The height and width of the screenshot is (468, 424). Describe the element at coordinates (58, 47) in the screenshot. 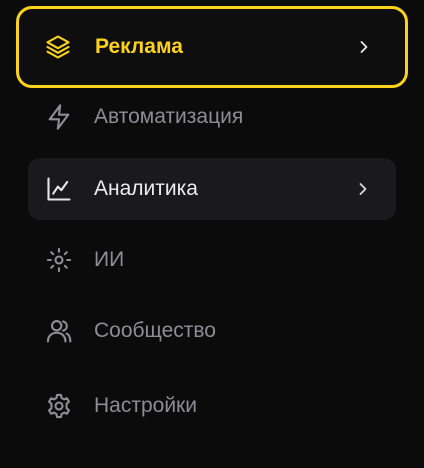

I see `layers-icon` at that location.